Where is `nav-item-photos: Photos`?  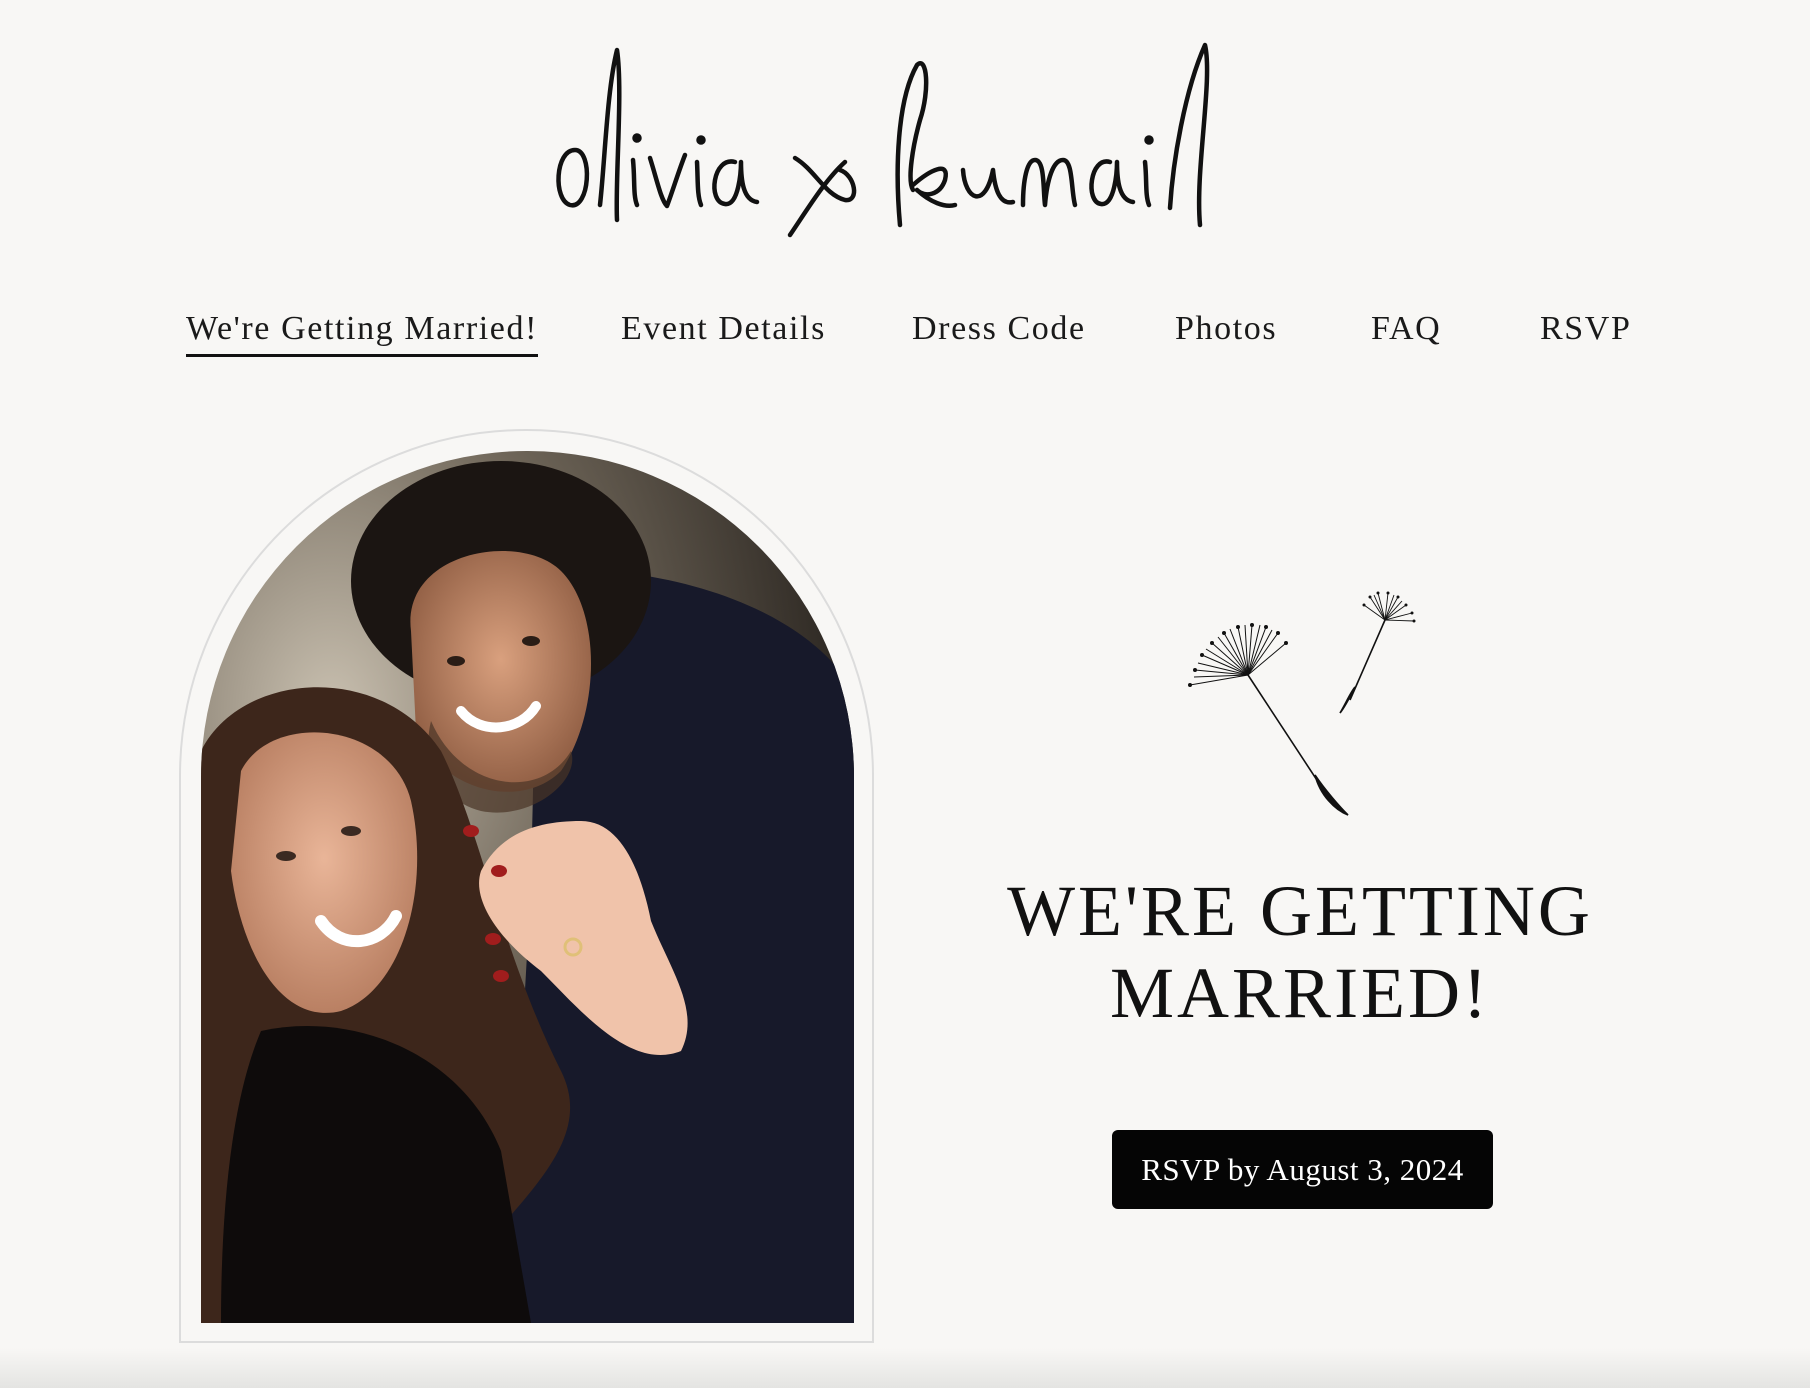 nav-item-photos: Photos is located at coordinates (1226, 332).